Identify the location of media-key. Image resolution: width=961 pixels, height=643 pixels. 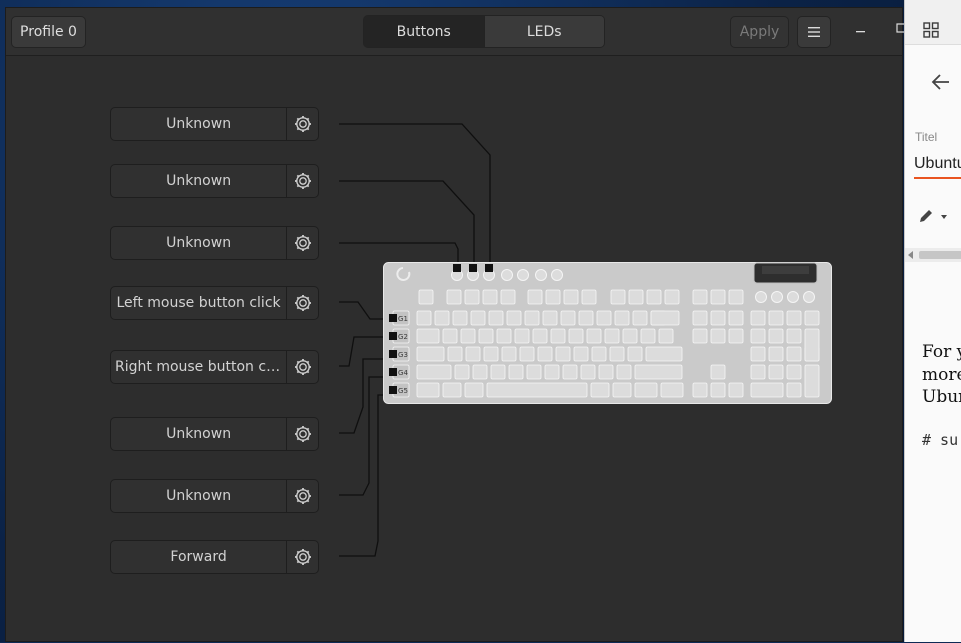
(777, 297).